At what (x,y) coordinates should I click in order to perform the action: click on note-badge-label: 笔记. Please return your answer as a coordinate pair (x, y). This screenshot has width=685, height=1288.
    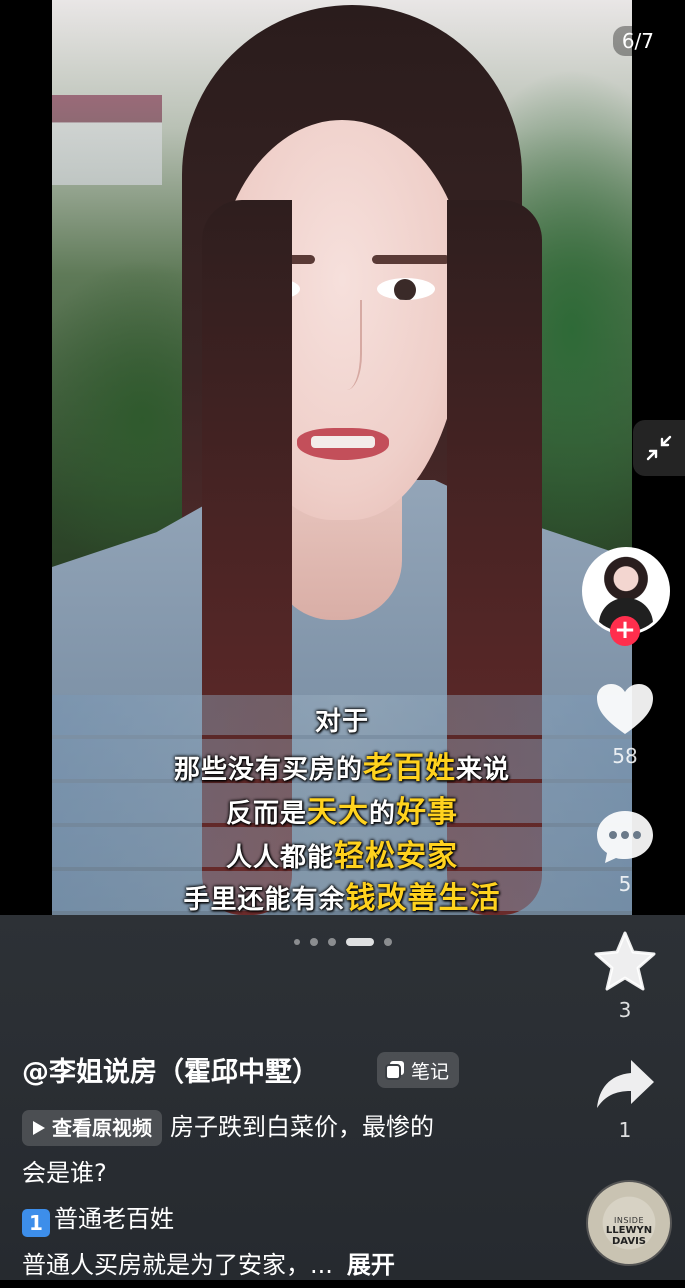
    Looking at the image, I should click on (430, 1071).